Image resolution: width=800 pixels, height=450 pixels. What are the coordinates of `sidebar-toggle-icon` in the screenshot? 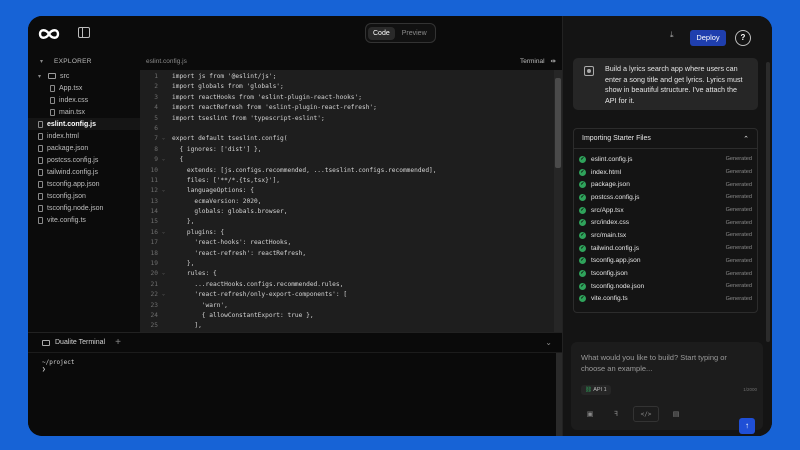 It's located at (84, 32).